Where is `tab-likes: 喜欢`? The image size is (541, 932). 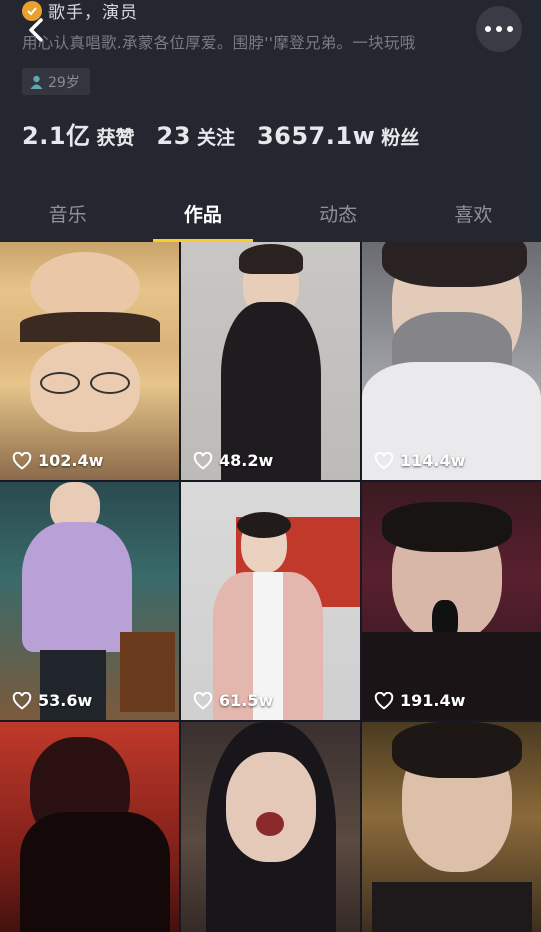
tab-likes: 喜欢 is located at coordinates (473, 214).